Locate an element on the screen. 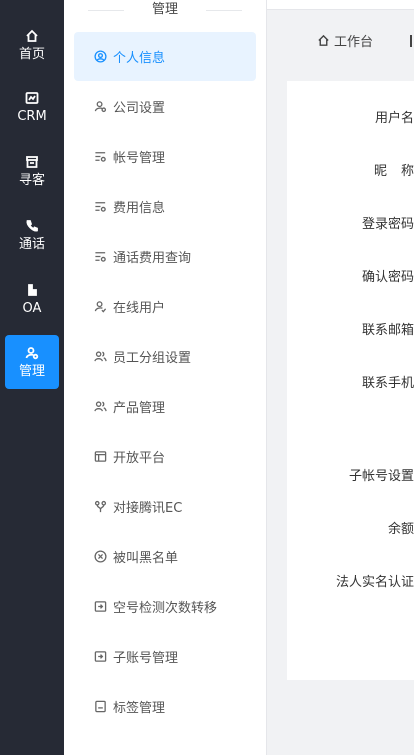 The height and width of the screenshot is (755, 414). rail-item-label: OA is located at coordinates (32, 308).